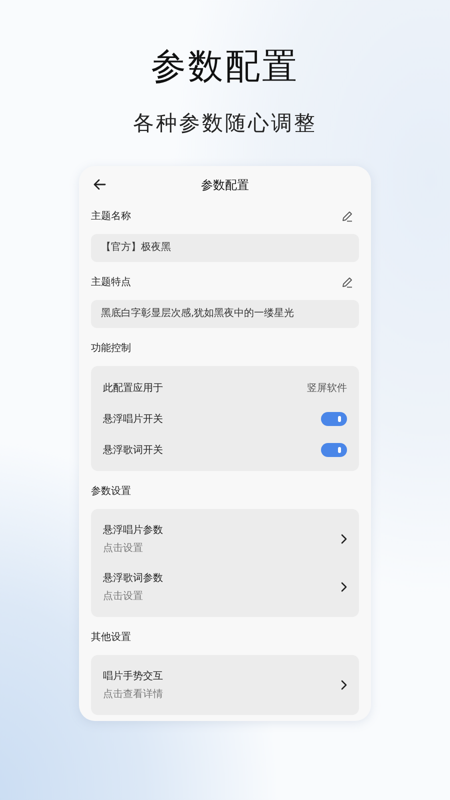 Image resolution: width=450 pixels, height=800 pixels. Describe the element at coordinates (133, 676) in the screenshot. I see `setting-label: 唱片手势交互` at that location.